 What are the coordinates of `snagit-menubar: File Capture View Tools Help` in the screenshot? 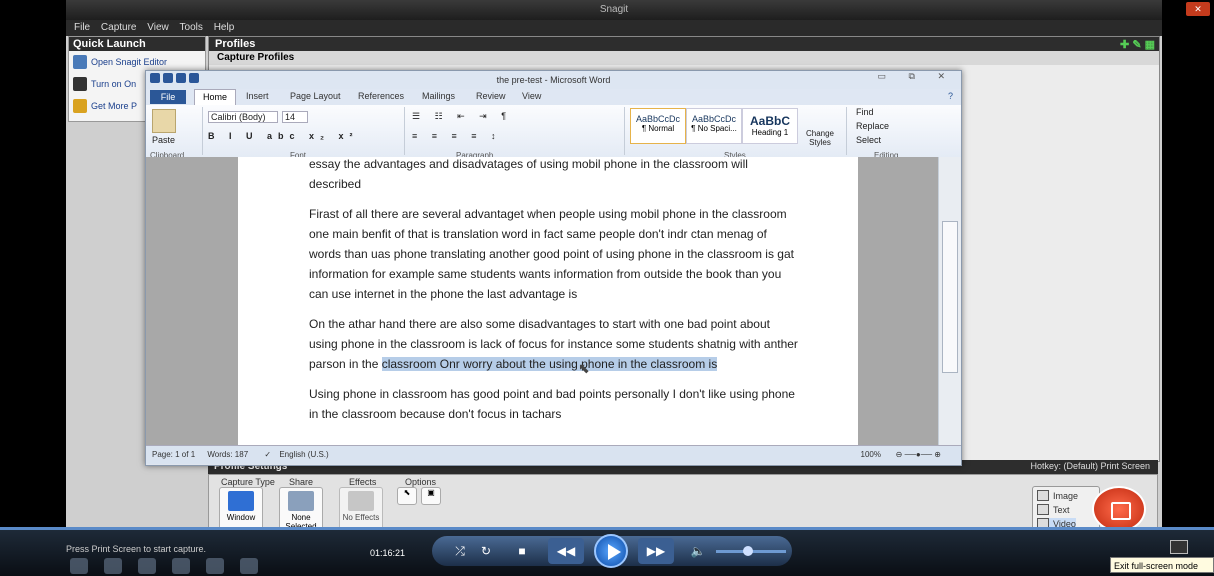 It's located at (614, 28).